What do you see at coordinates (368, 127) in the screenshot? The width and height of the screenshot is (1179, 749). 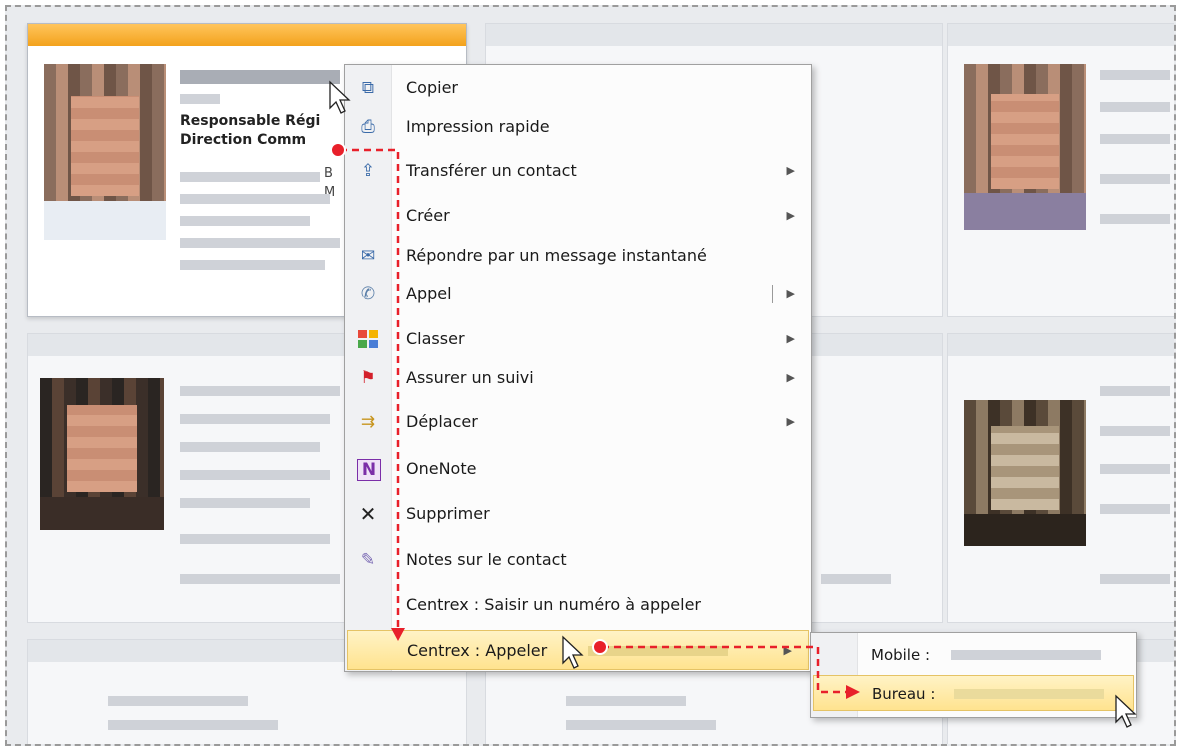 I see `print-icon: ⎙` at bounding box center [368, 127].